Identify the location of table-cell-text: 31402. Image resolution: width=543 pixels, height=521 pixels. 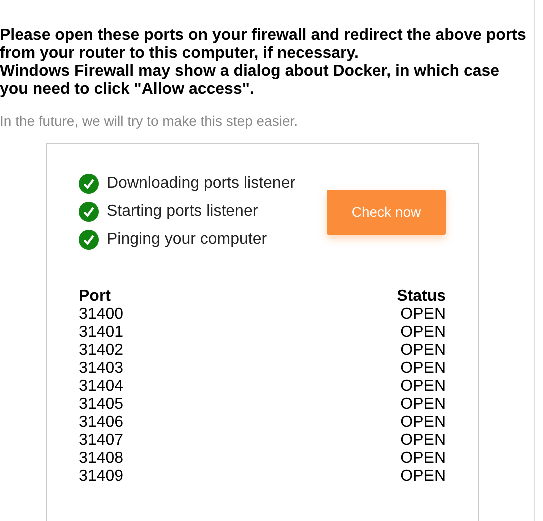
(101, 351).